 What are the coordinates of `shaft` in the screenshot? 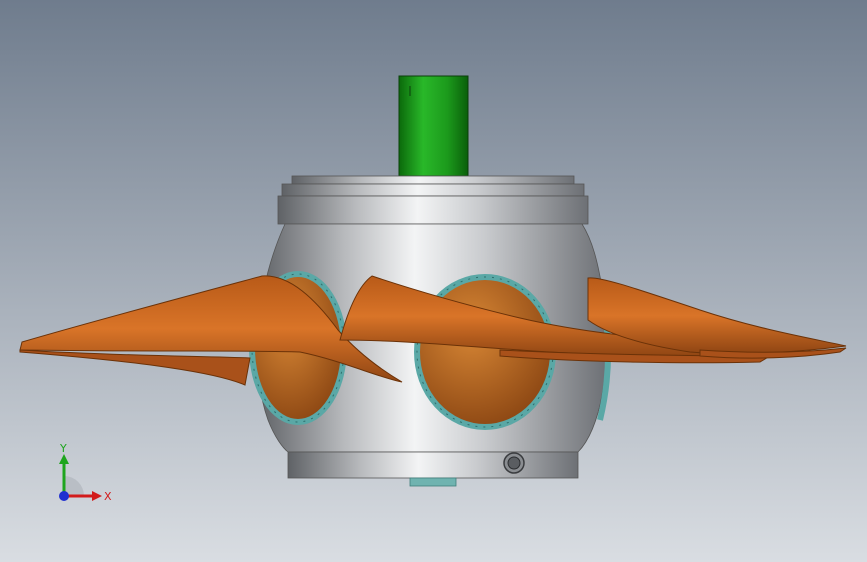 It's located at (433, 126).